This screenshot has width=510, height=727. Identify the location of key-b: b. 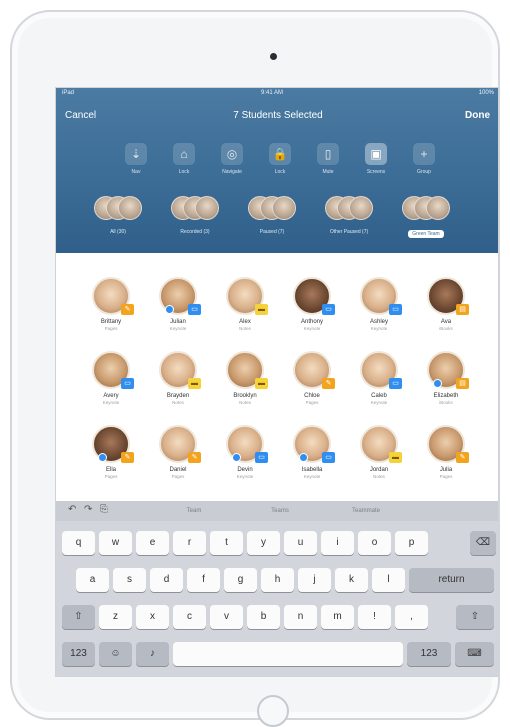
(263, 617).